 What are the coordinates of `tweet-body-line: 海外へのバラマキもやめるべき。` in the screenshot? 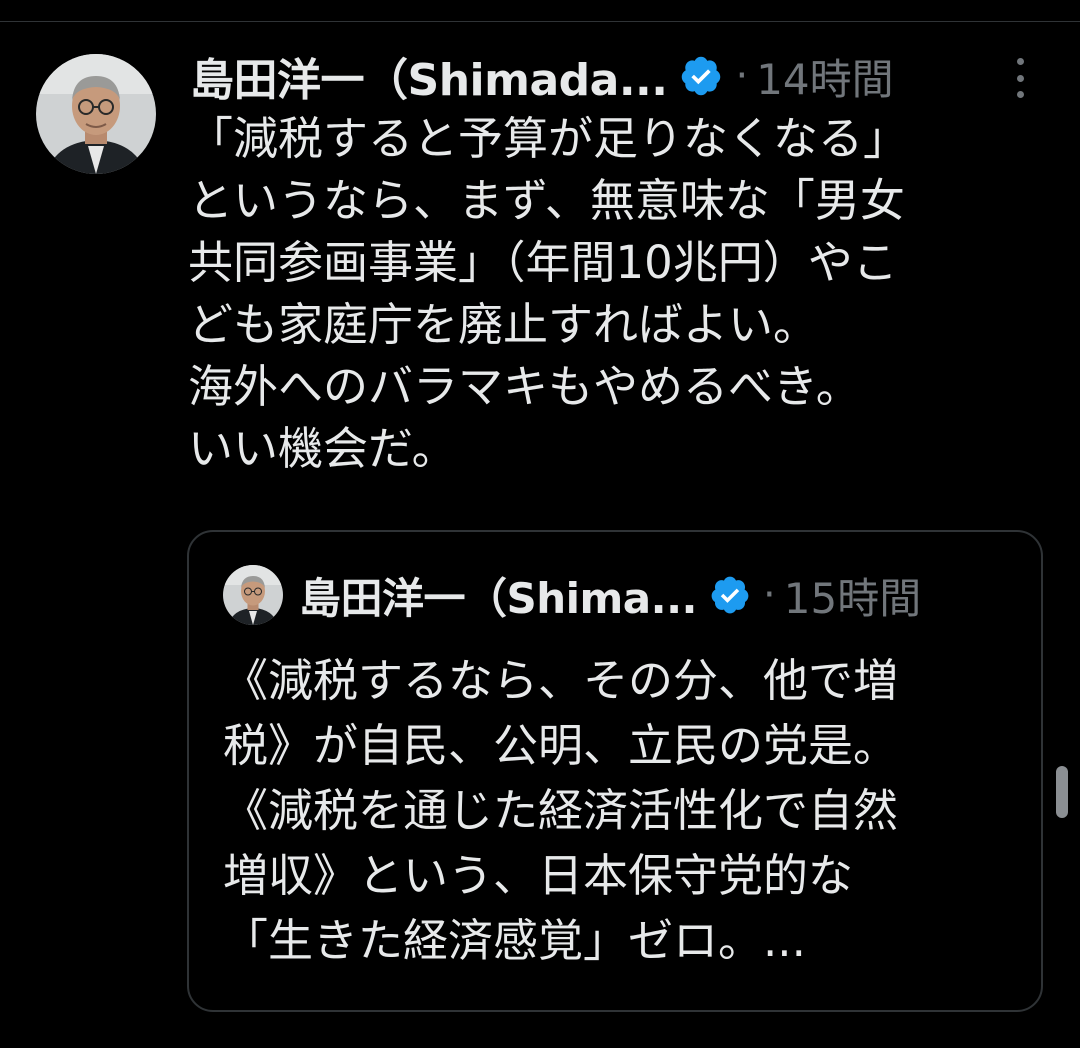 It's located at (524, 386).